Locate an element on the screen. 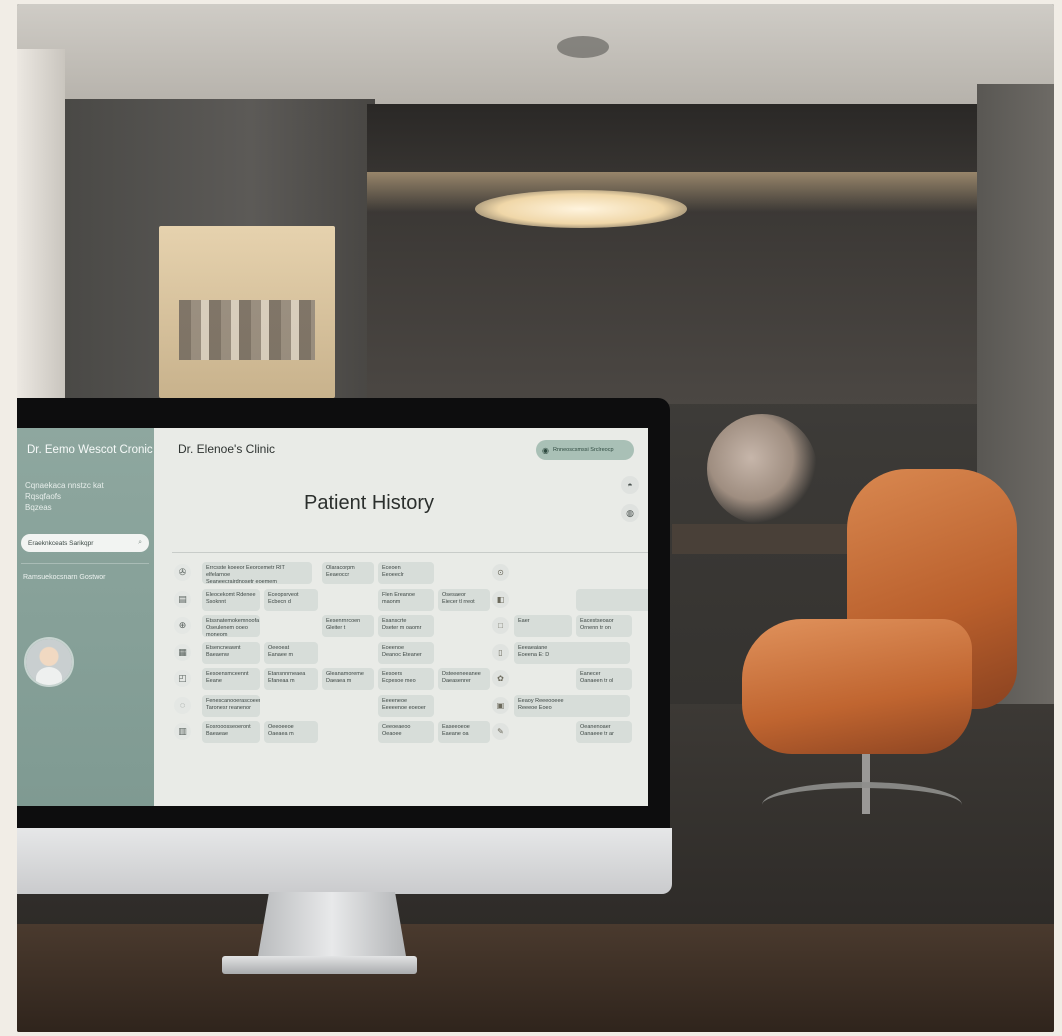 The image size is (1062, 1036). monitor-stand-foot is located at coordinates (319, 965).